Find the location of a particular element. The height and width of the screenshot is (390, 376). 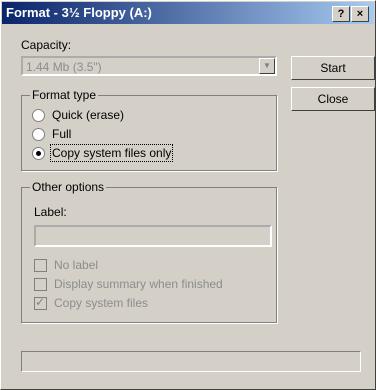

help-icon: ? is located at coordinates (341, 14).